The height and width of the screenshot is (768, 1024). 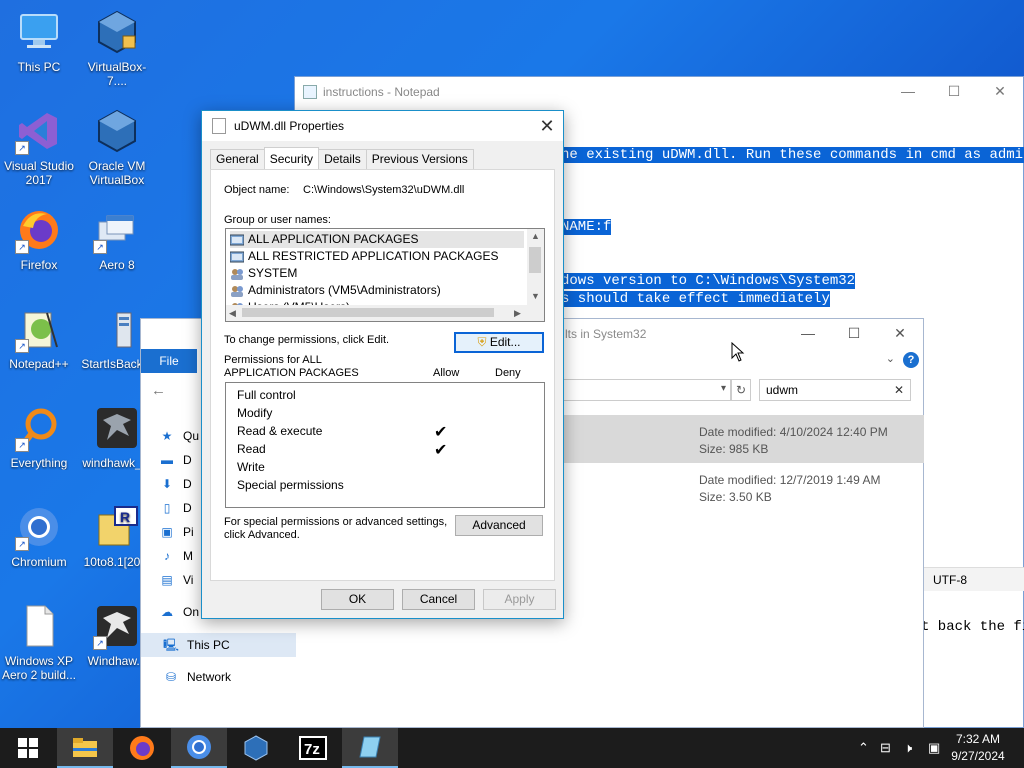 I want to click on nav-item-videos: ▤ Vi, so click(x=176, y=580).